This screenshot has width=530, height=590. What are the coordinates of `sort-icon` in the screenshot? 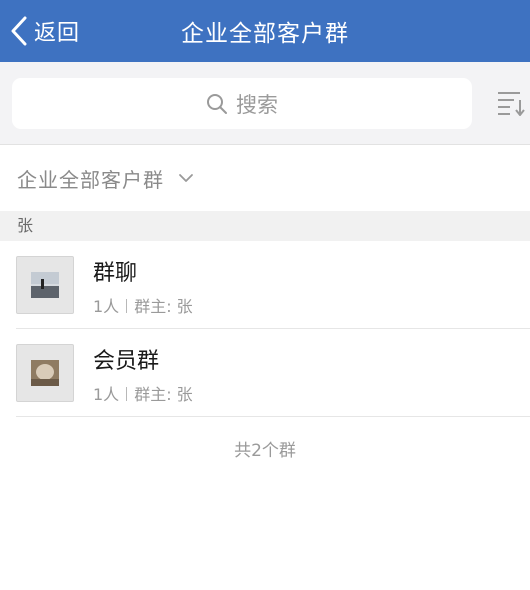 It's located at (511, 104).